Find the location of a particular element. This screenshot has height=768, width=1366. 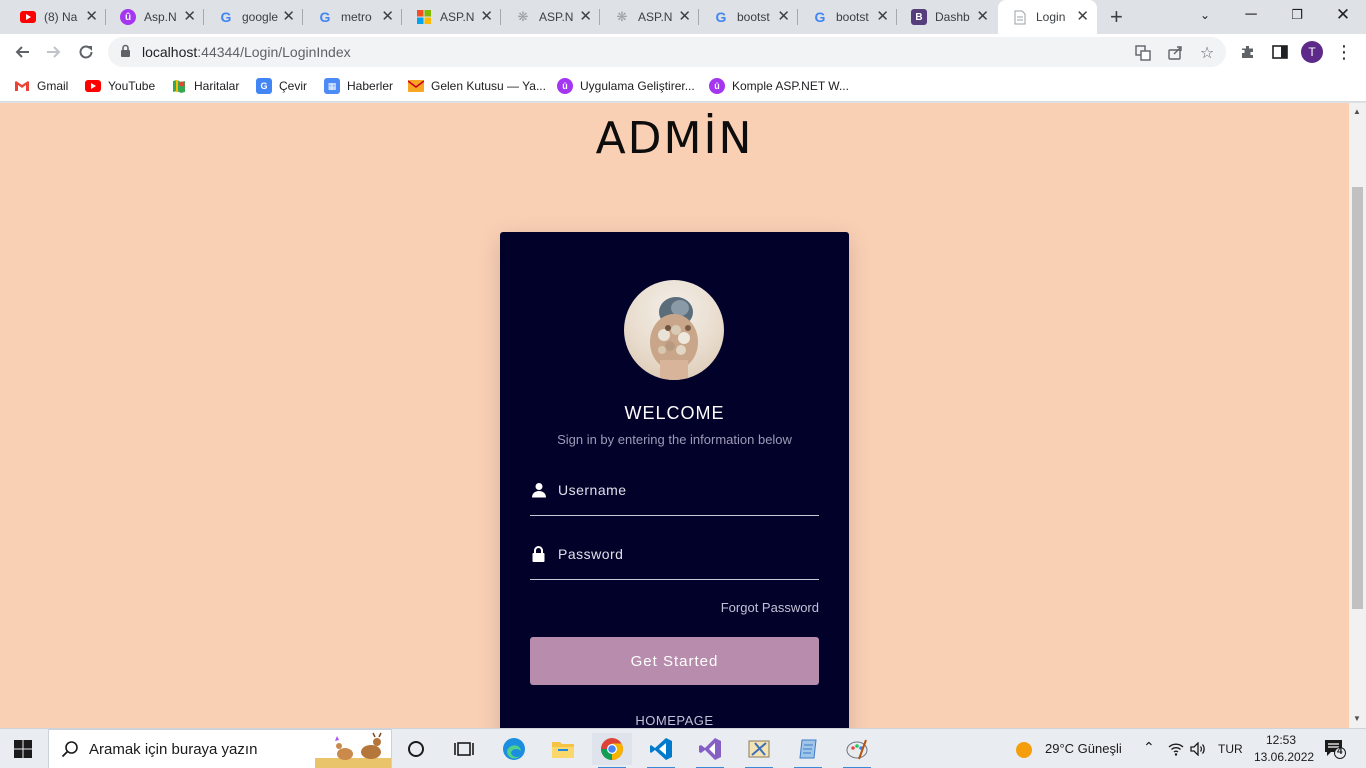

clock-time: 12:53 is located at coordinates (1281, 740).